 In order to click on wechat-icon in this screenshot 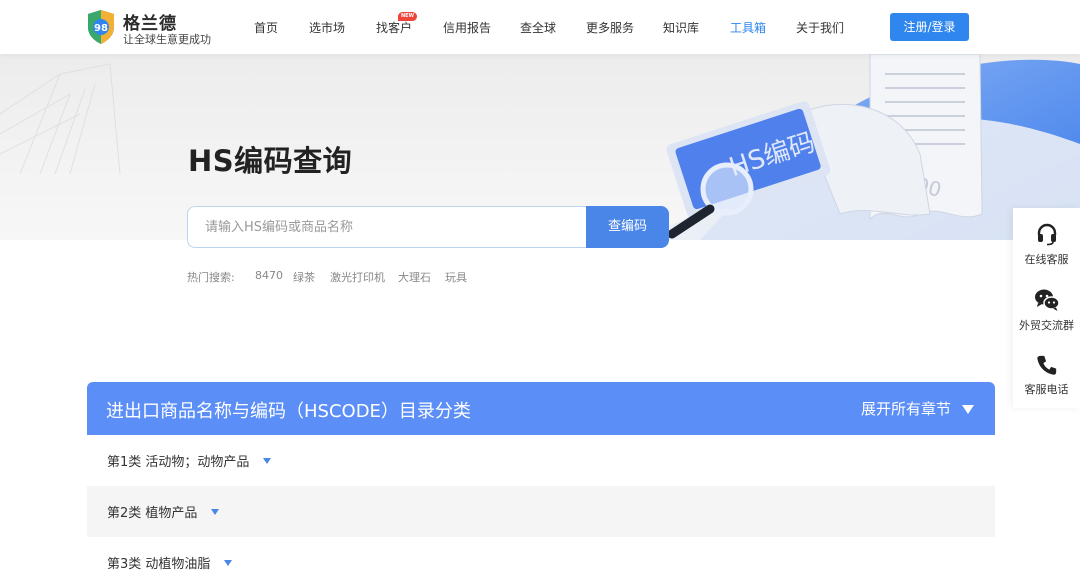, I will do `click(1047, 300)`.